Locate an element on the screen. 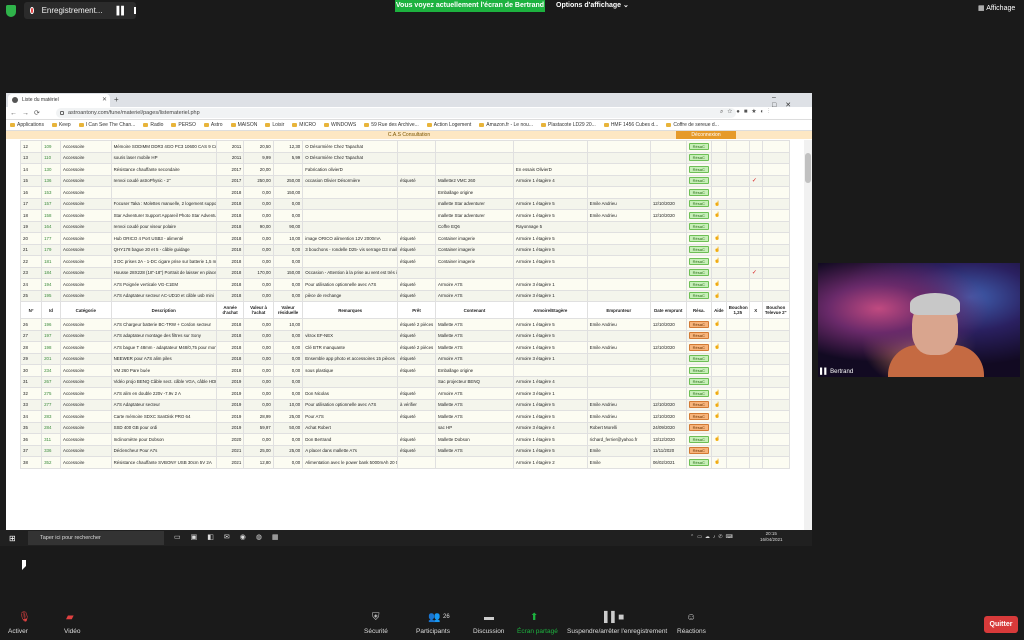 Image resolution: width=1024 pixels, height=640 pixels. mute-button: Activer is located at coordinates (18, 631).